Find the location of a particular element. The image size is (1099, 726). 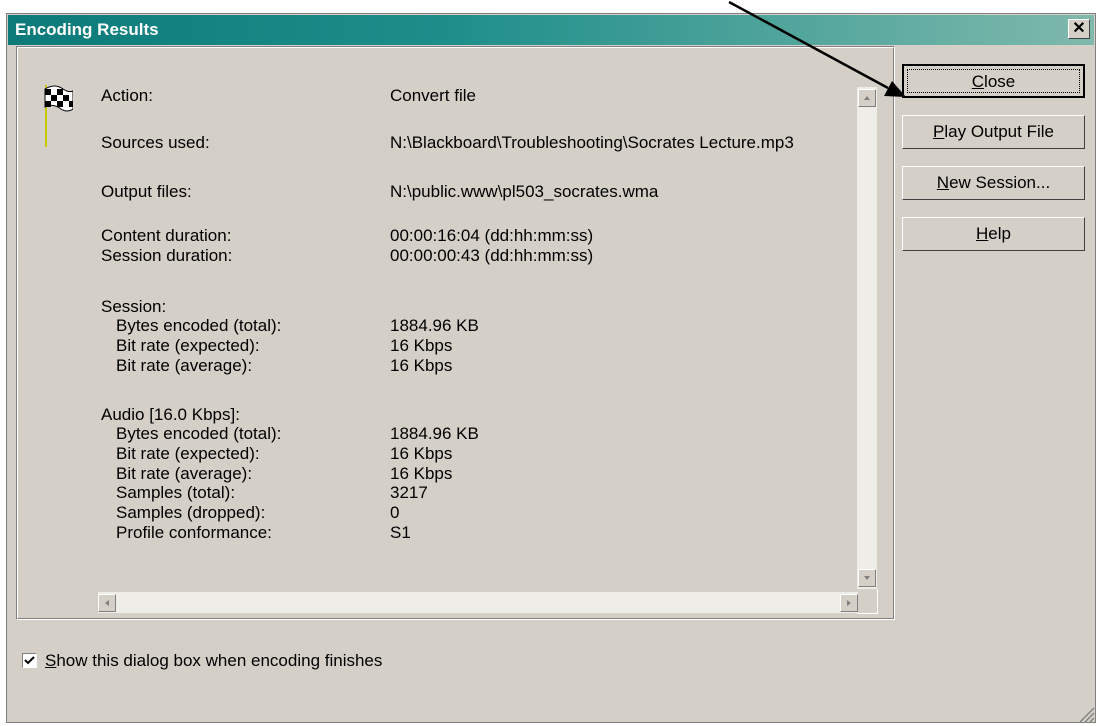

scroll-corner is located at coordinates (867, 601).